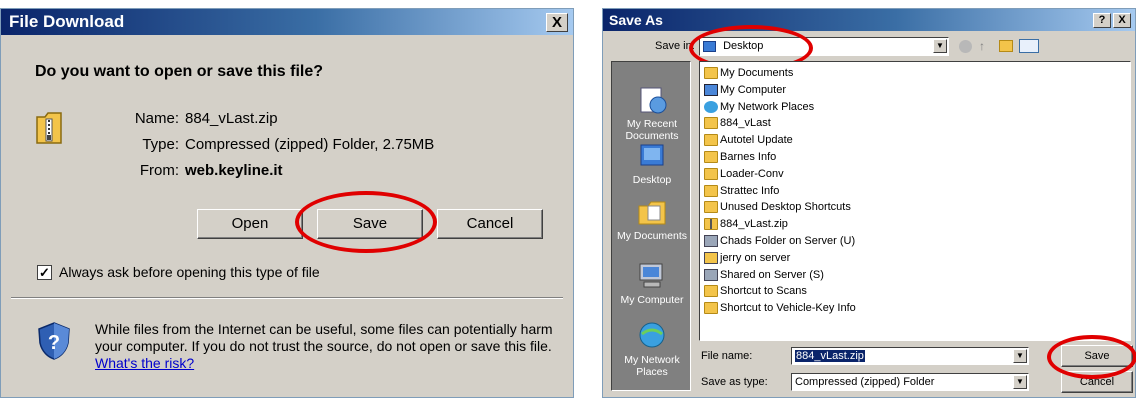  I want to click on my-computer-icon, so click(652, 276).